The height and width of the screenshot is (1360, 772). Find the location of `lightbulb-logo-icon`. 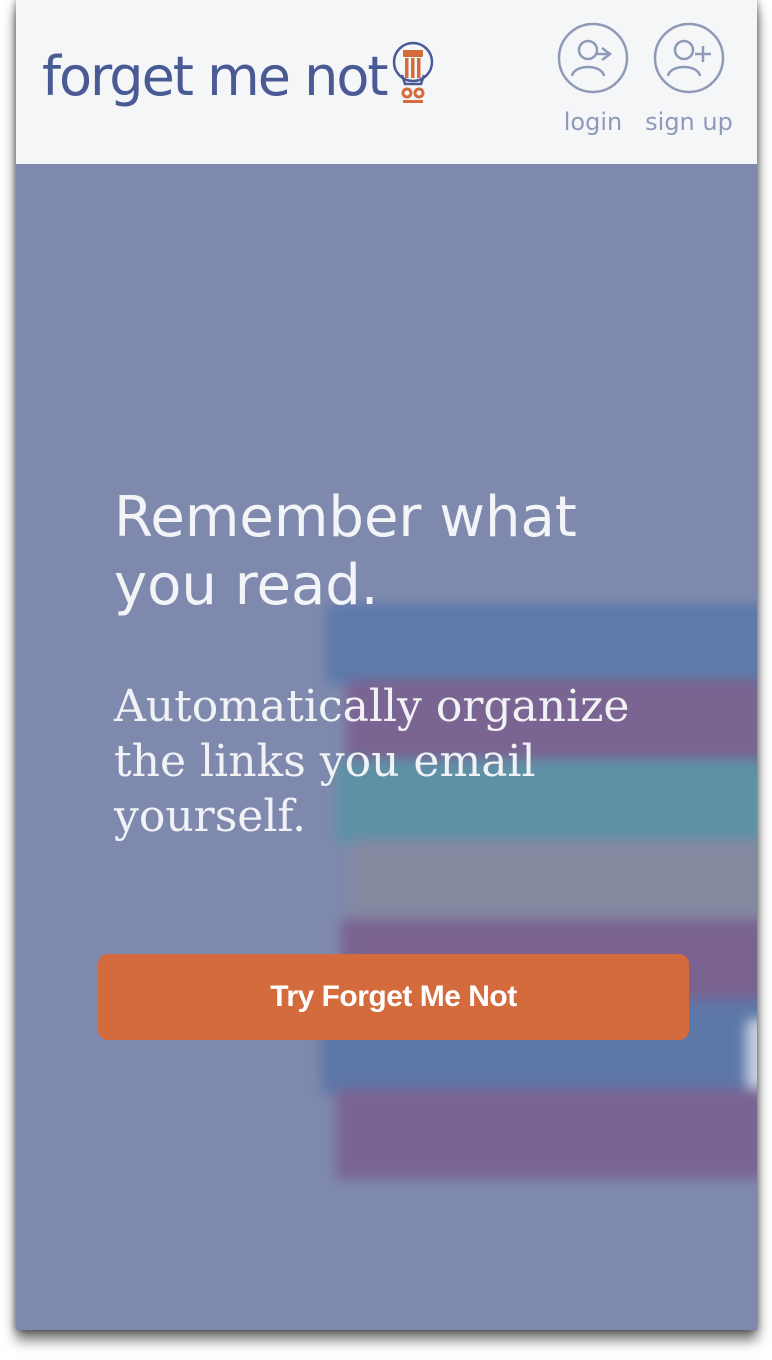

lightbulb-logo-icon is located at coordinates (412, 72).